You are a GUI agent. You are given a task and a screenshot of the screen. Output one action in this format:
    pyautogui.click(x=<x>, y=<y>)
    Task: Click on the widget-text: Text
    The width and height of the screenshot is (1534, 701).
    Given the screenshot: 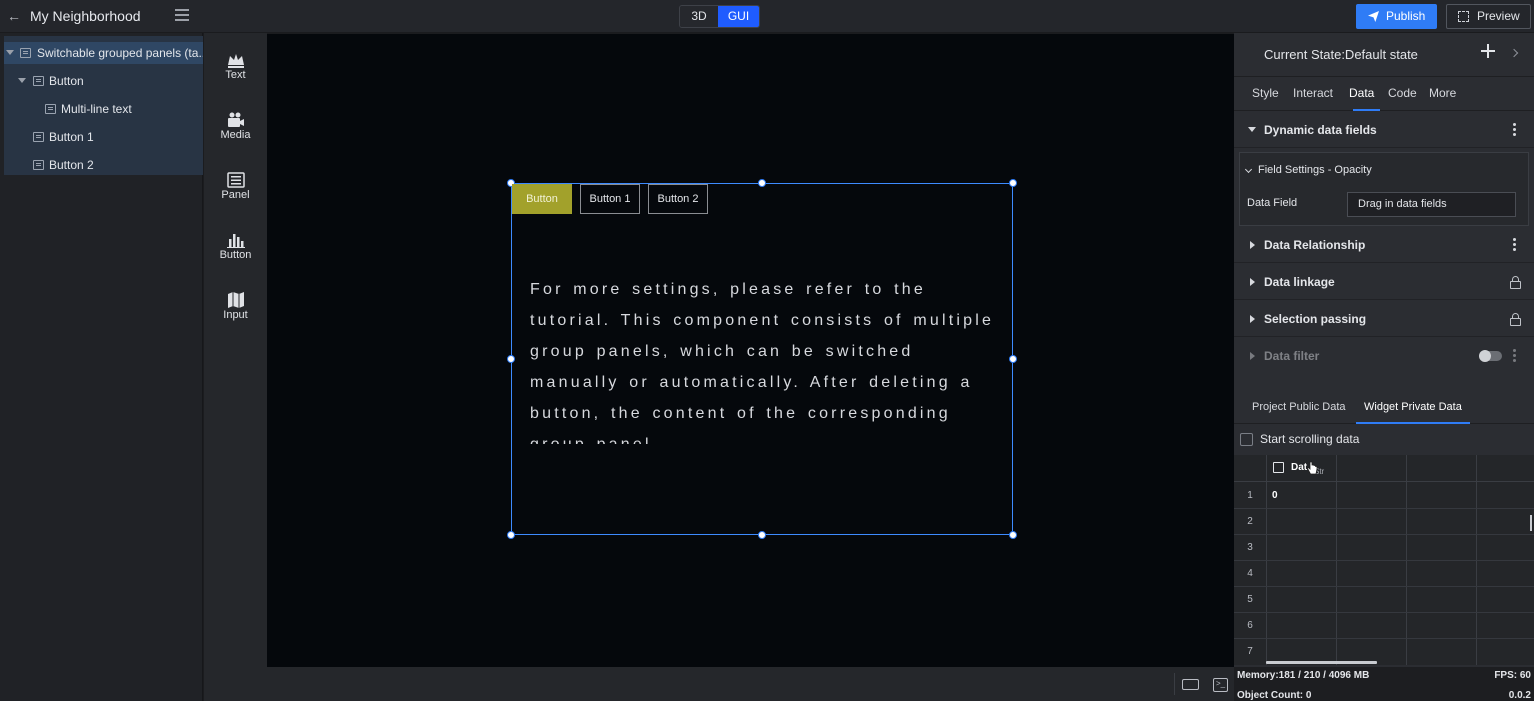 What is the action you would take?
    pyautogui.click(x=235, y=74)
    